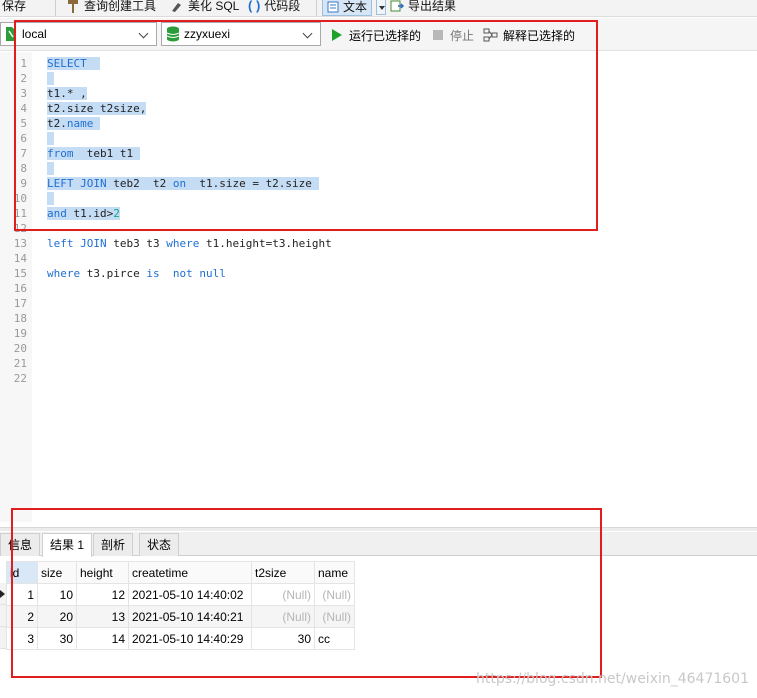 The height and width of the screenshot is (698, 757). What do you see at coordinates (55, 8) in the screenshot?
I see `toolbar-separator` at bounding box center [55, 8].